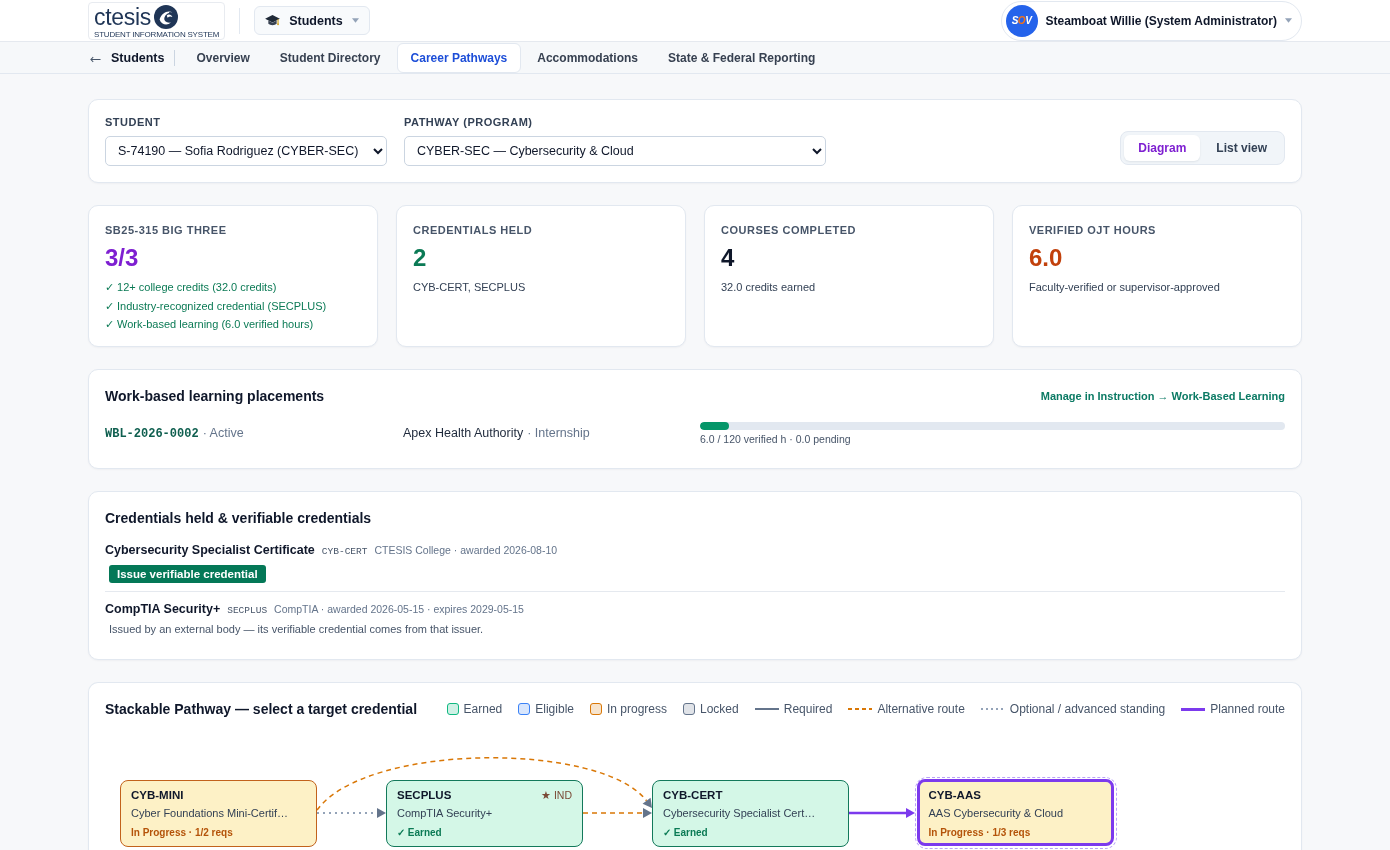 Image resolution: width=1390 pixels, height=850 pixels. Describe the element at coordinates (483, 709) in the screenshot. I see `legend-label: Earned` at that location.